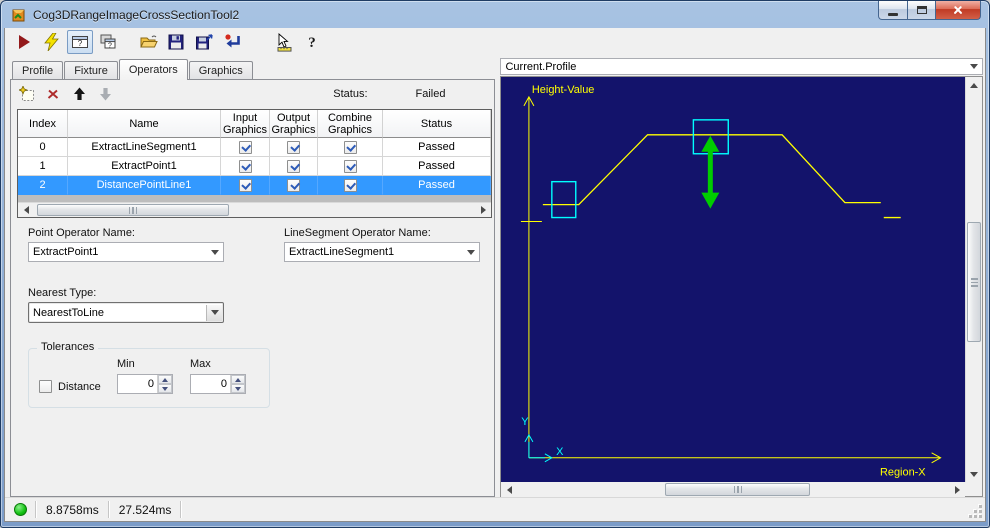 This screenshot has height=528, width=990. What do you see at coordinates (126, 364) in the screenshot?
I see `min-label: Min` at bounding box center [126, 364].